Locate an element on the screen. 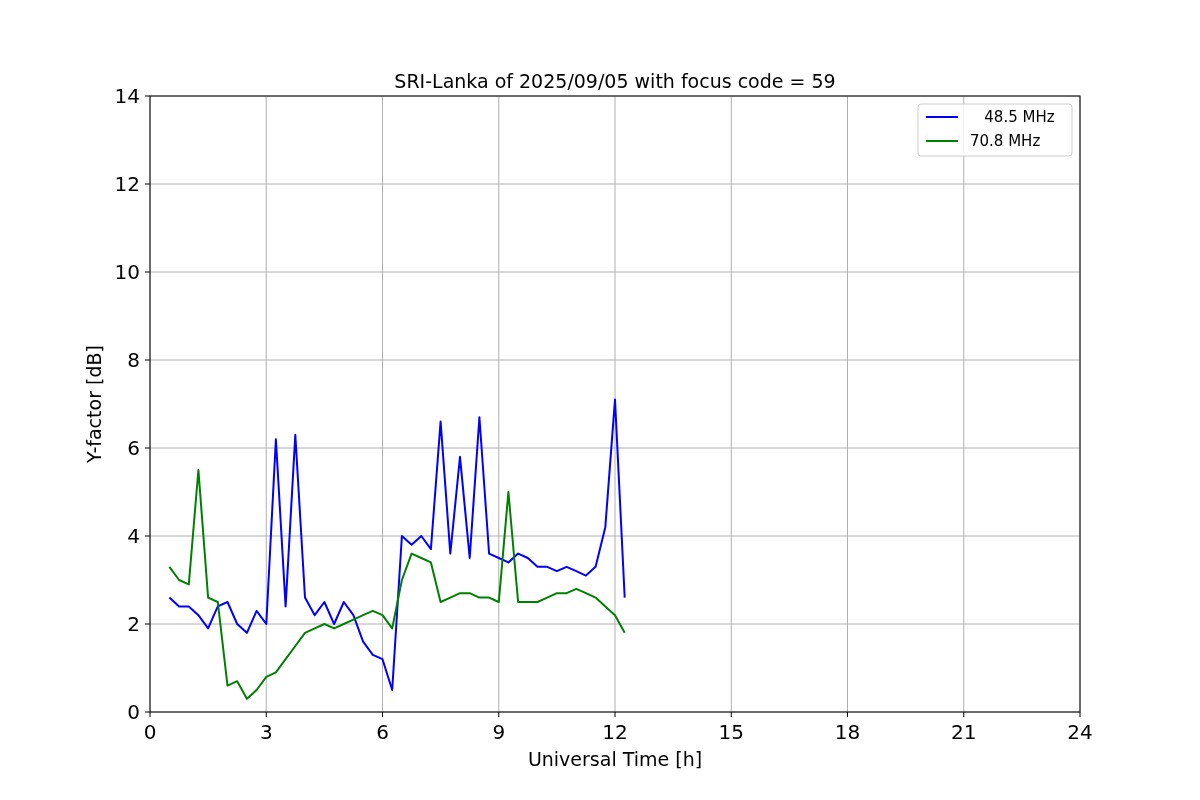  y-axis-label: Y-factor [dB] is located at coordinates (94, 404).